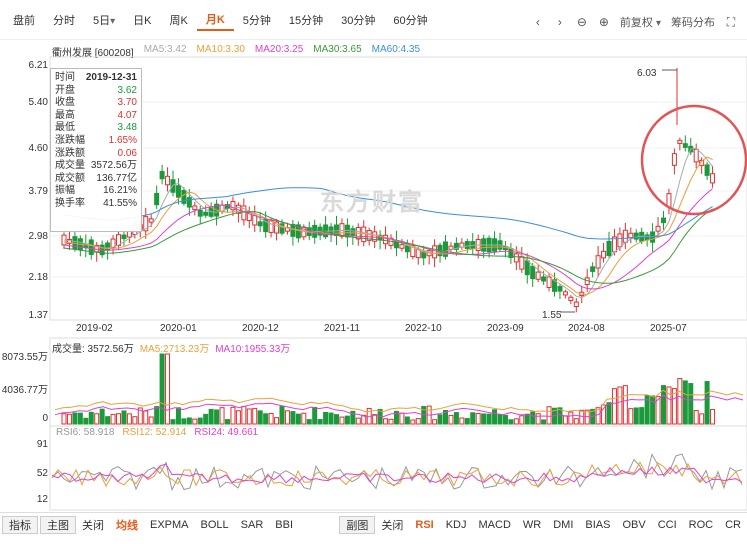 This screenshot has width=747, height=544. Describe the element at coordinates (424, 525) in the screenshot. I see `rsi-button: RSI` at that location.